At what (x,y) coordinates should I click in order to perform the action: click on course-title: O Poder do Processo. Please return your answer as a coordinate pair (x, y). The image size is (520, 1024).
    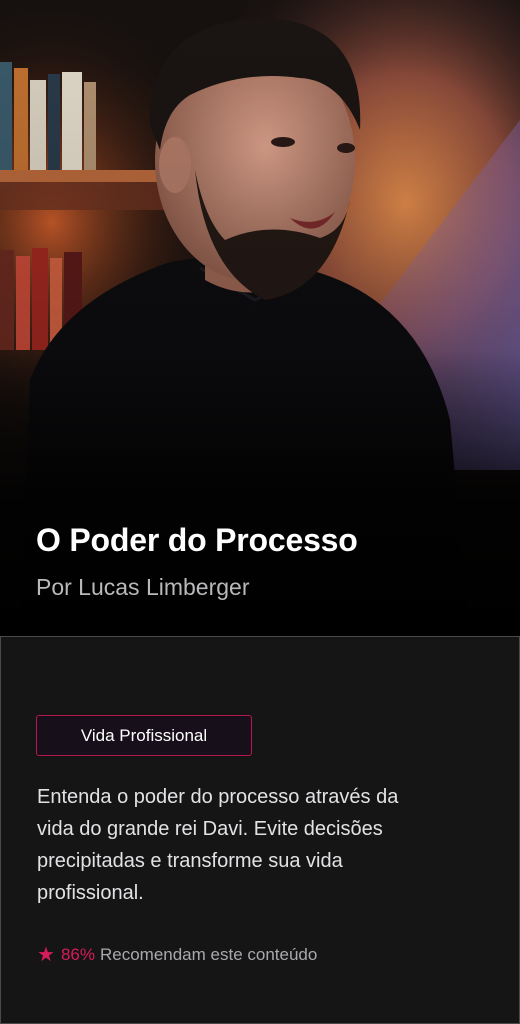
    Looking at the image, I should click on (197, 540).